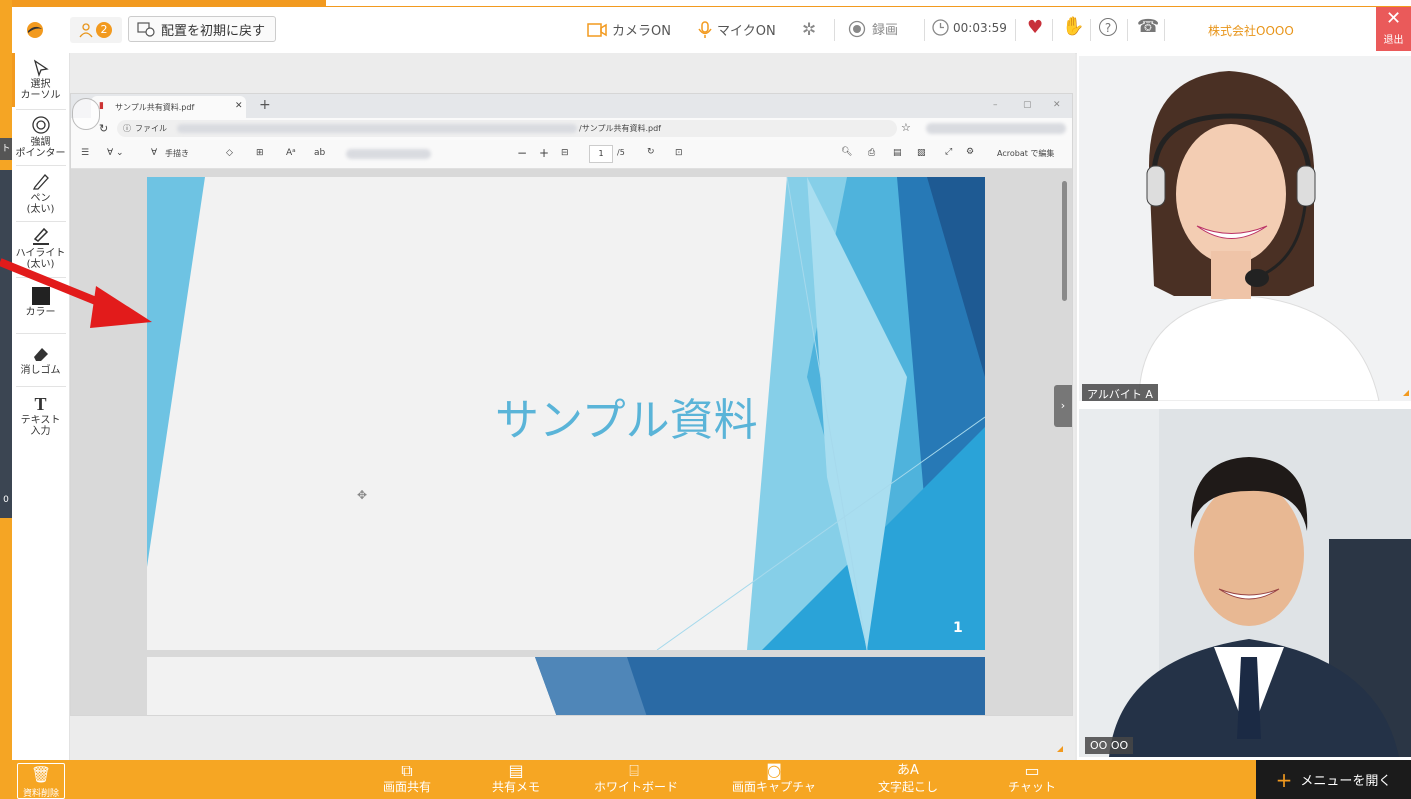 The image size is (1411, 799). I want to click on open-menu-button: + メニューを開く, so click(1333, 779).